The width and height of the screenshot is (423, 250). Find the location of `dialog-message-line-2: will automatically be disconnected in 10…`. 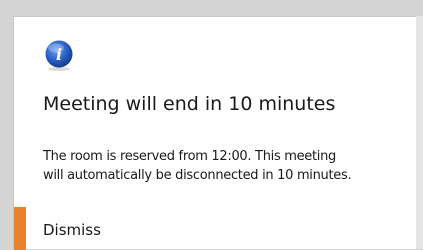

dialog-message-line-2: will automatically be disconnected in 10… is located at coordinates (197, 175).